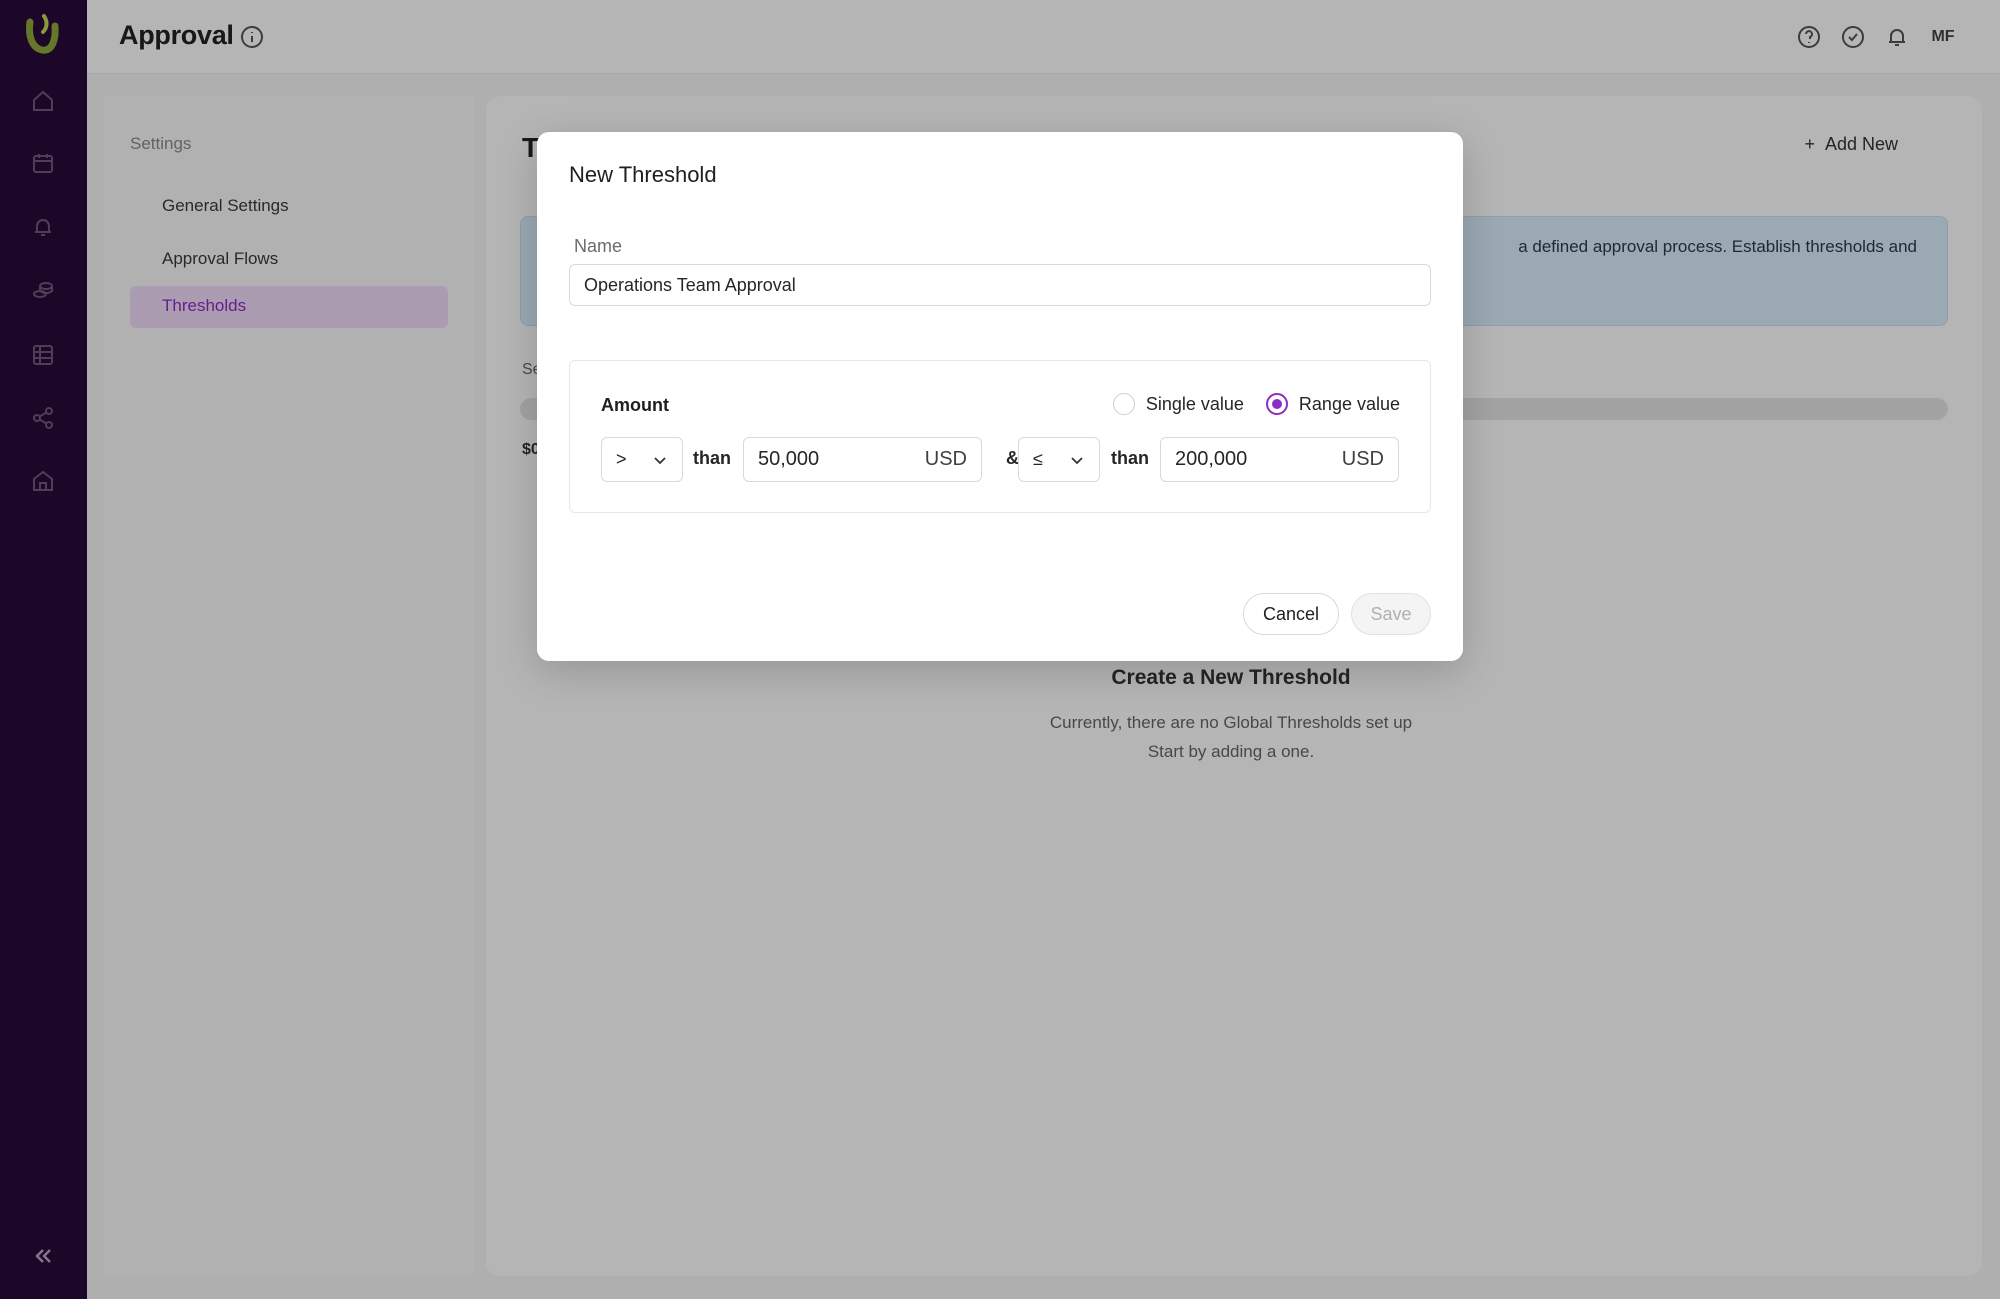 The width and height of the screenshot is (2000, 1299). Describe the element at coordinates (1349, 403) in the screenshot. I see `radio-range-label: Range value` at that location.